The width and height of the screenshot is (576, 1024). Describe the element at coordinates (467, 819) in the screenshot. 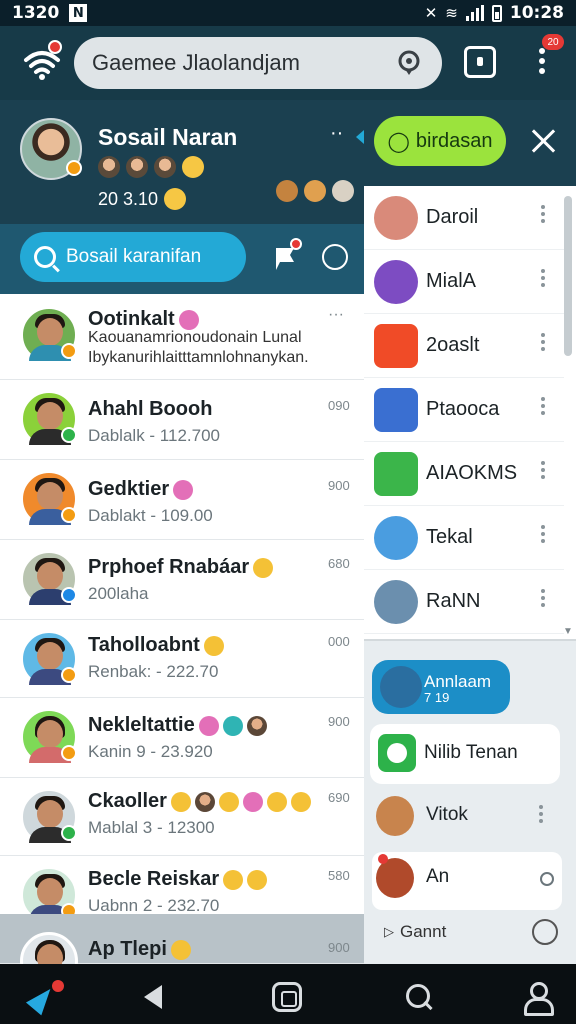

I see `panel-row: Vitok` at that location.